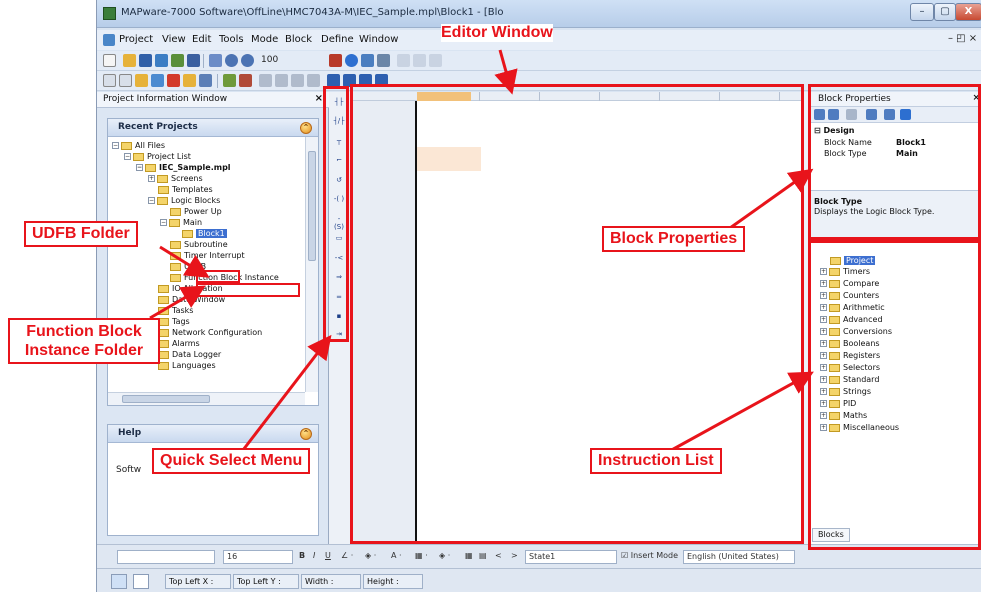 The width and height of the screenshot is (981, 592). What do you see at coordinates (297, 80) in the screenshot?
I see `align-top-icon` at bounding box center [297, 80].